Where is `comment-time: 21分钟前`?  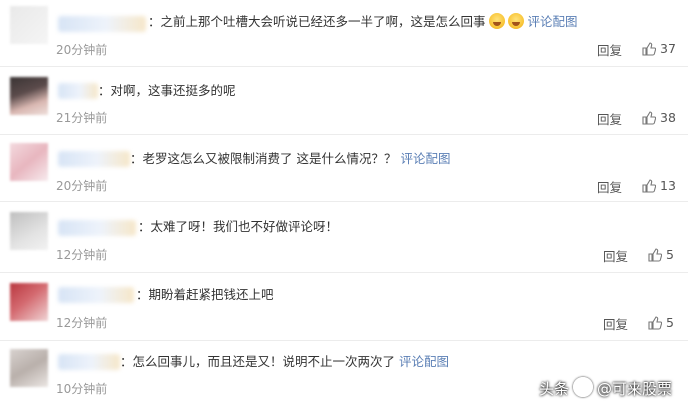 comment-time: 21分钟前 is located at coordinates (82, 118).